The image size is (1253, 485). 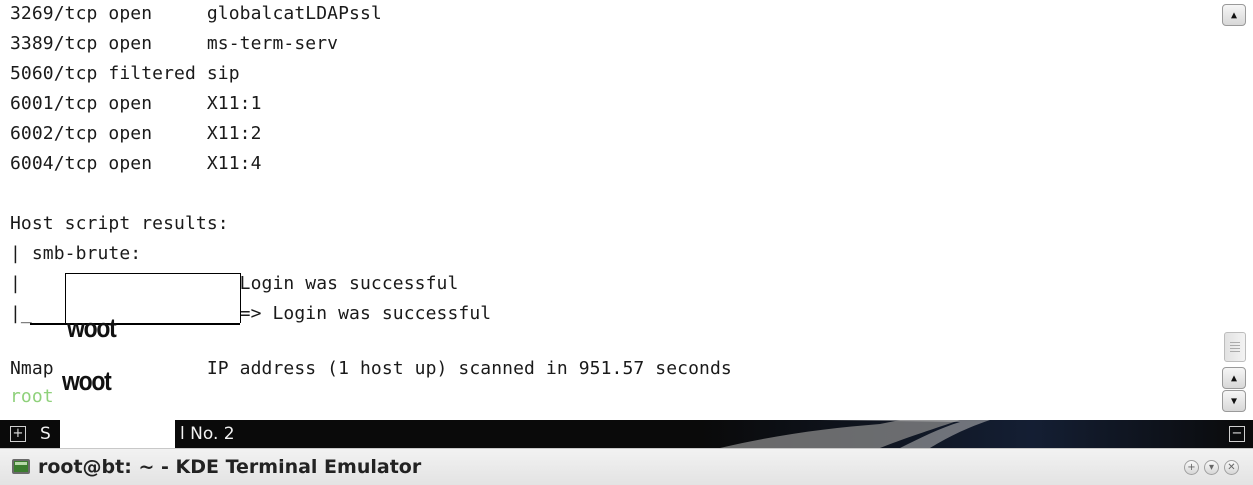 I want to click on scroll-up-button: ▲, so click(x=1234, y=378).